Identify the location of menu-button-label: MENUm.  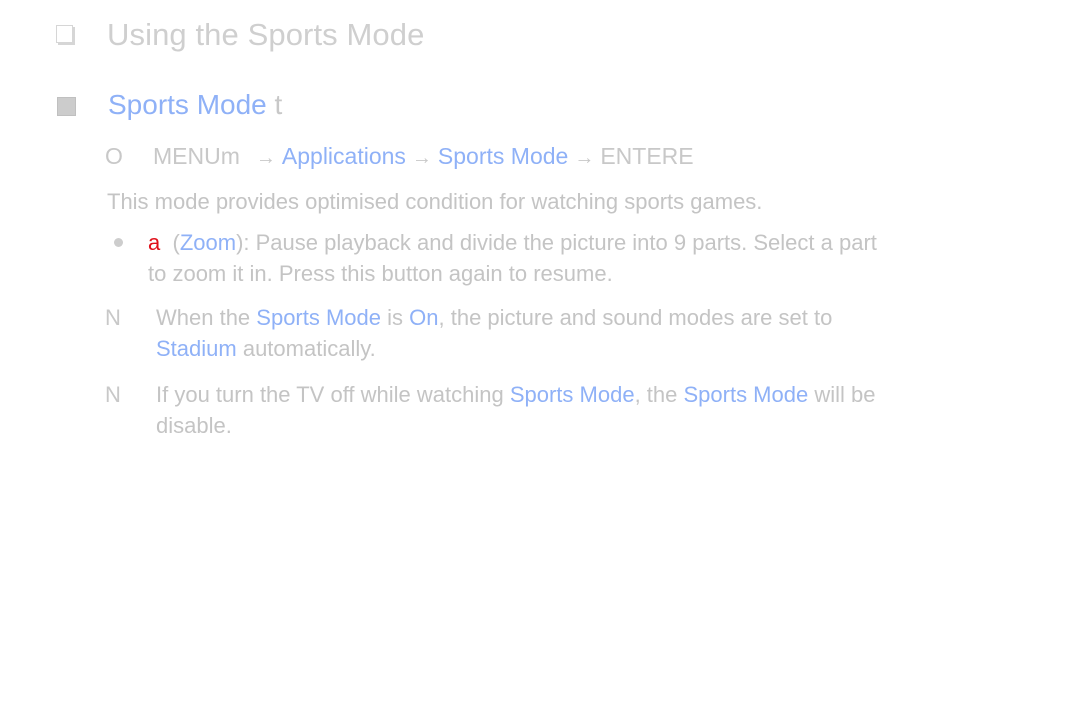
(196, 156).